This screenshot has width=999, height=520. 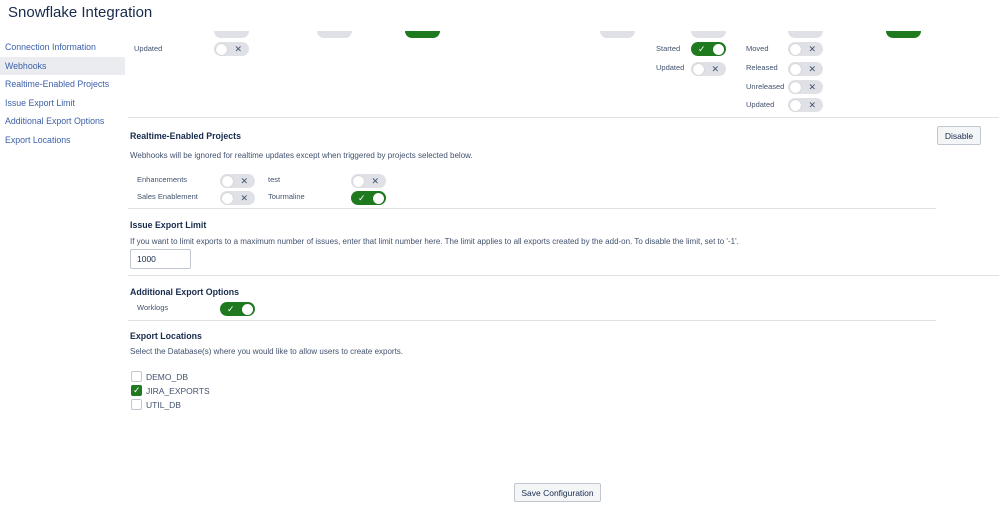 What do you see at coordinates (184, 292) in the screenshot?
I see `section-title: Additional Export Options` at bounding box center [184, 292].